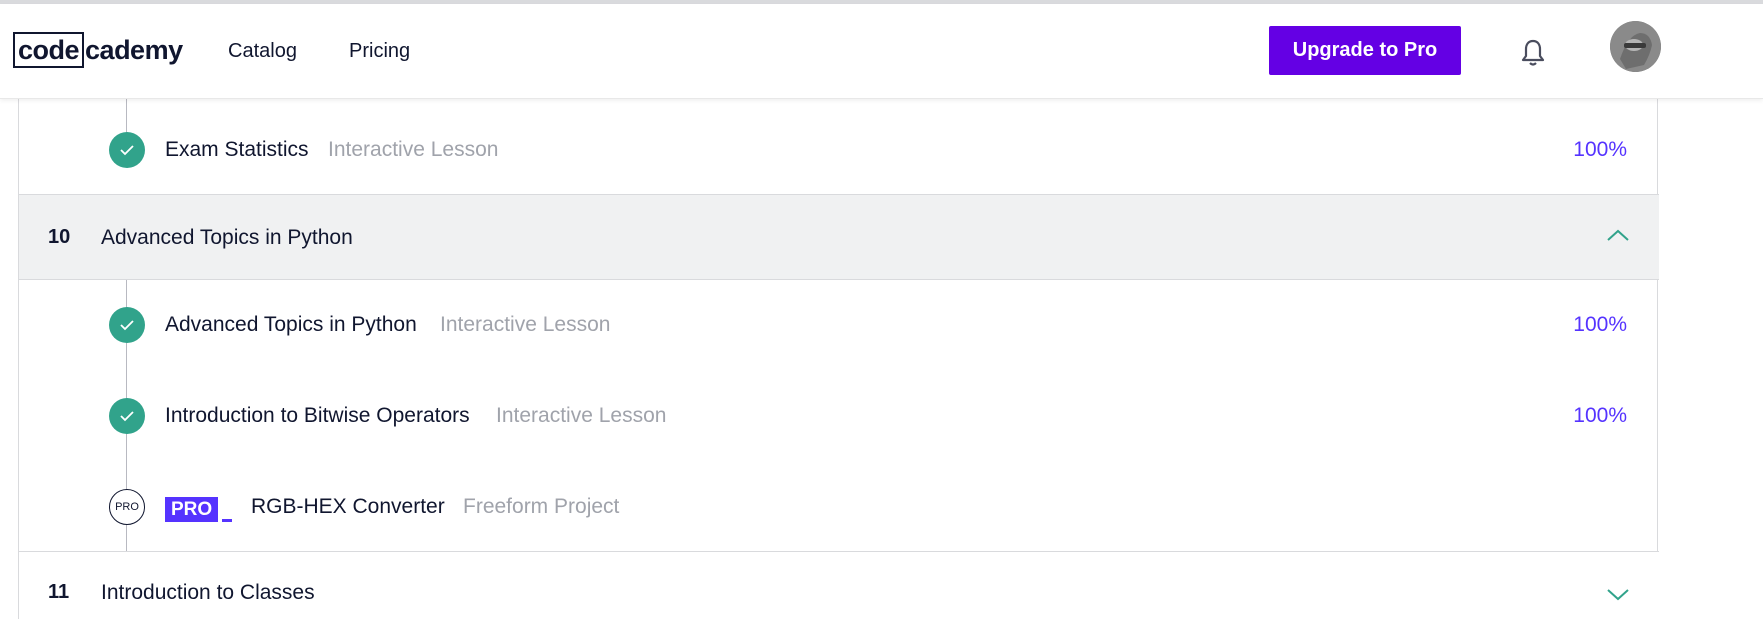 Image resolution: width=1763 pixels, height=637 pixels. I want to click on user-avatar, so click(1635, 46).